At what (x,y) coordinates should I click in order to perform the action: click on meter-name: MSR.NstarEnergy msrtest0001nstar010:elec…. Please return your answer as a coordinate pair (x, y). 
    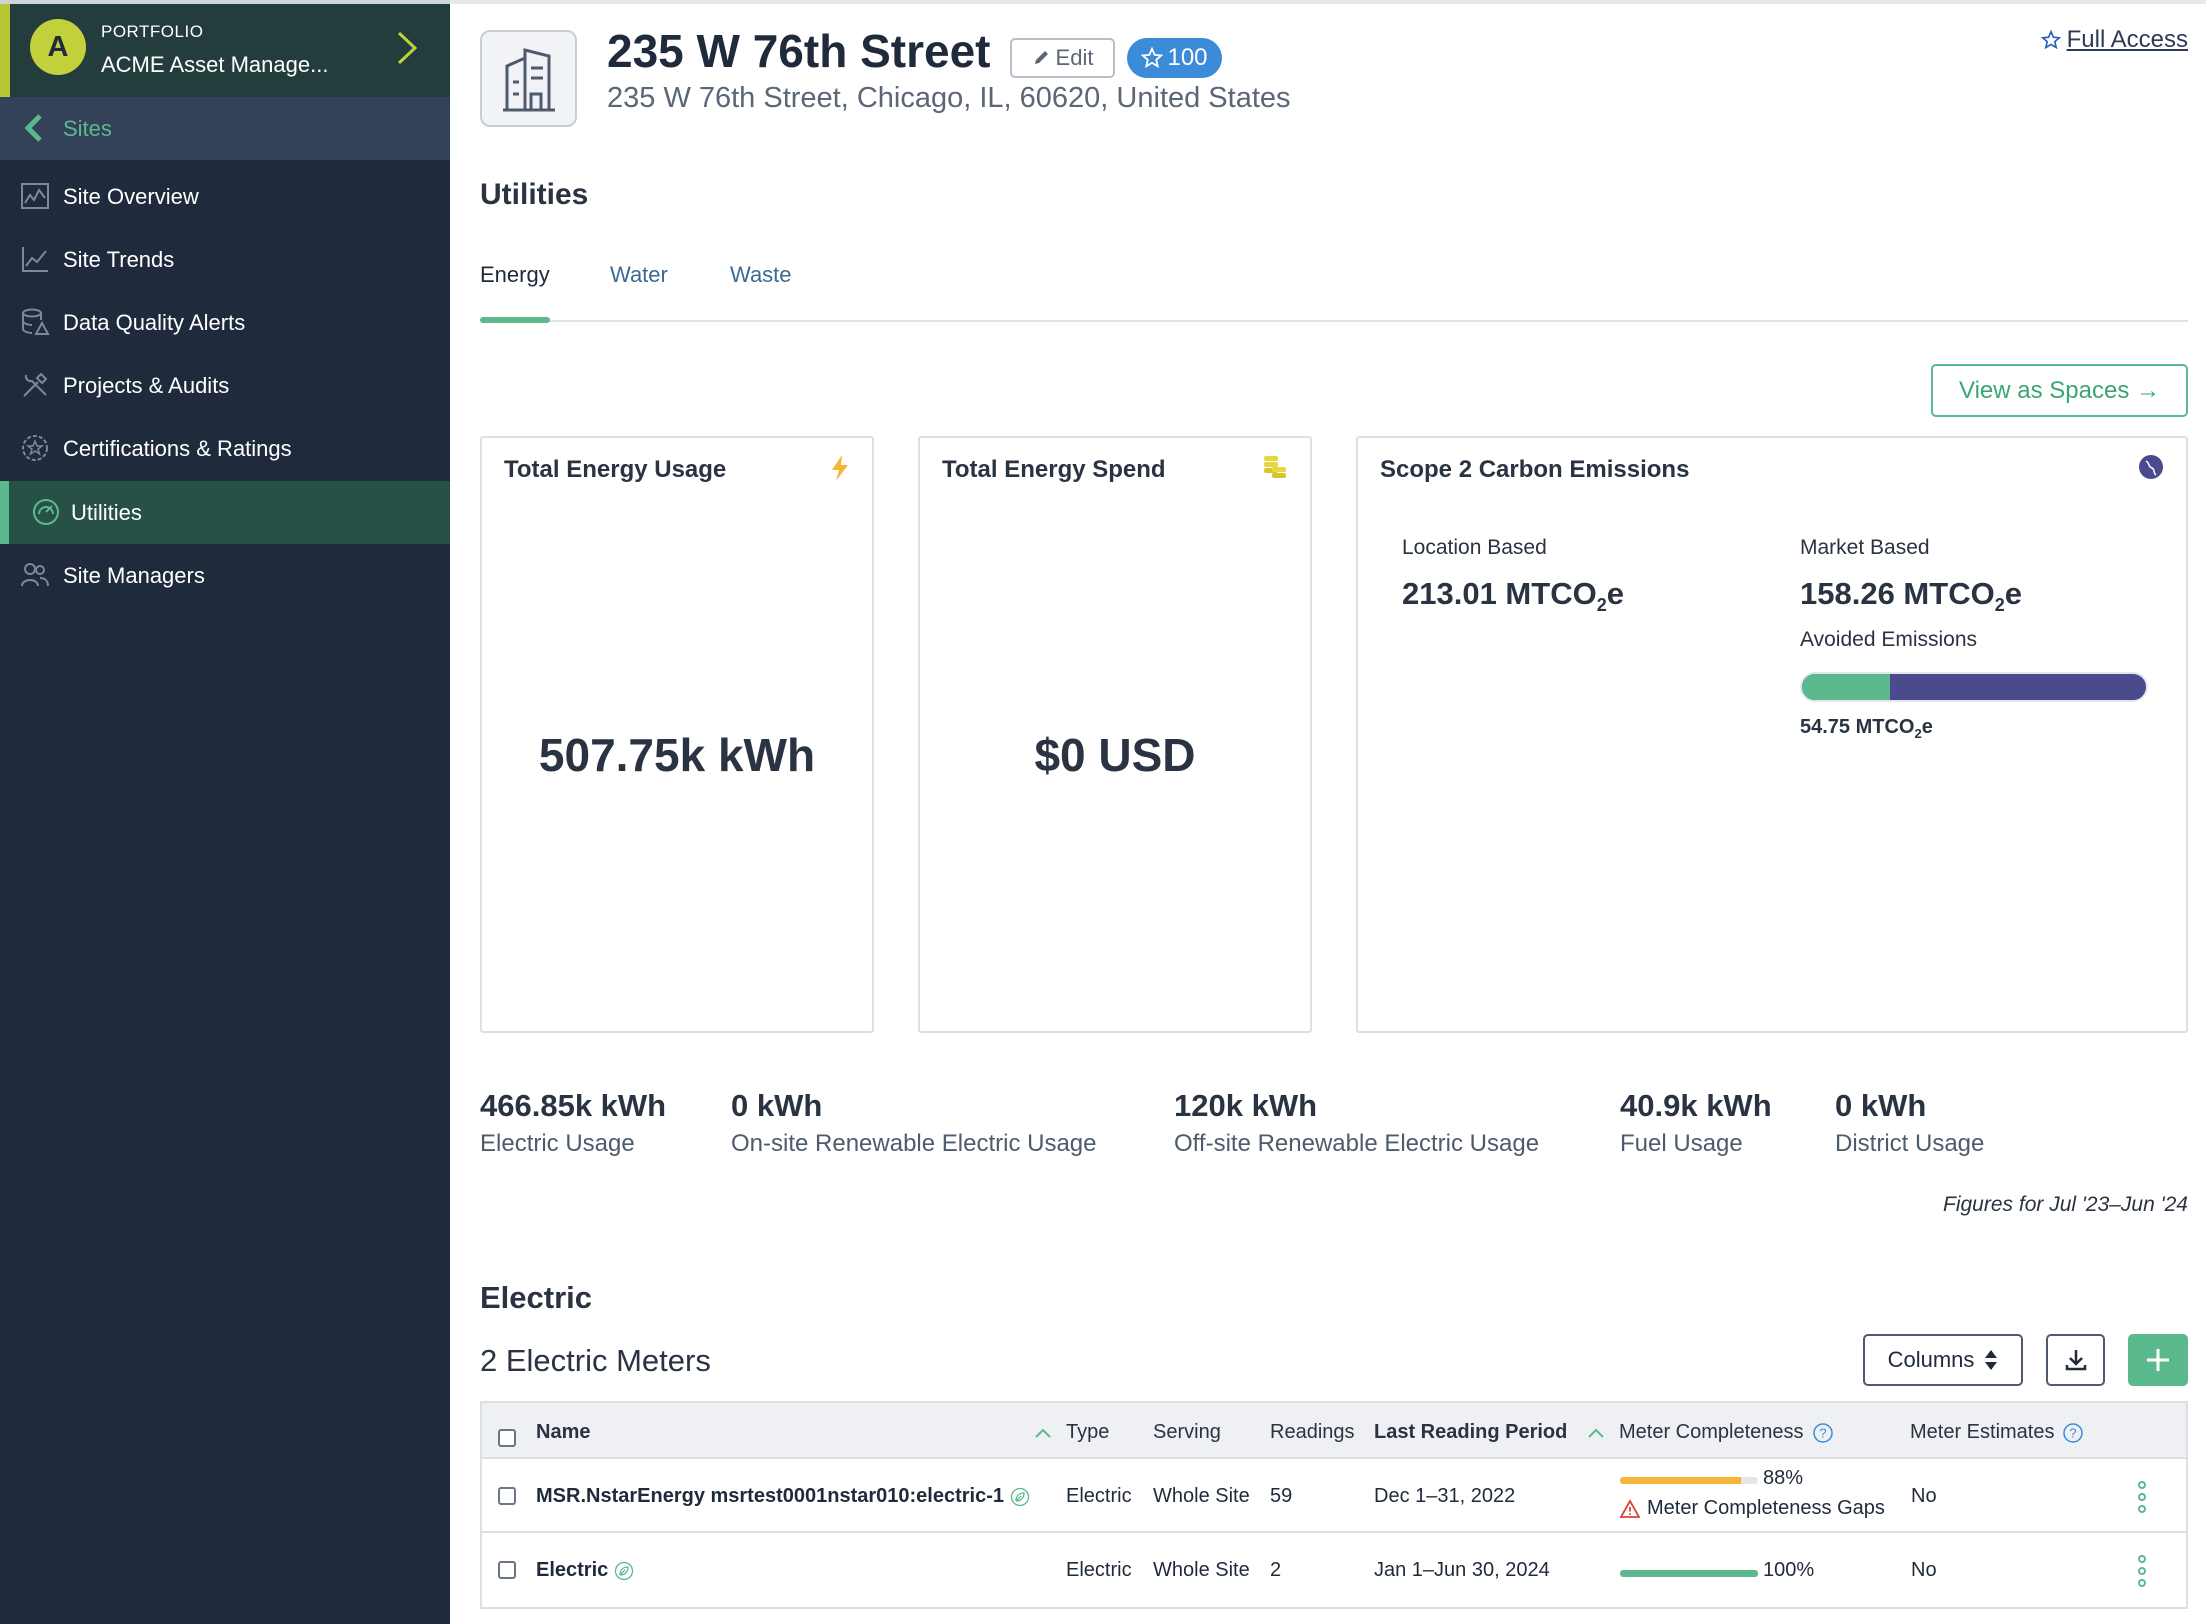
    Looking at the image, I should click on (783, 1496).